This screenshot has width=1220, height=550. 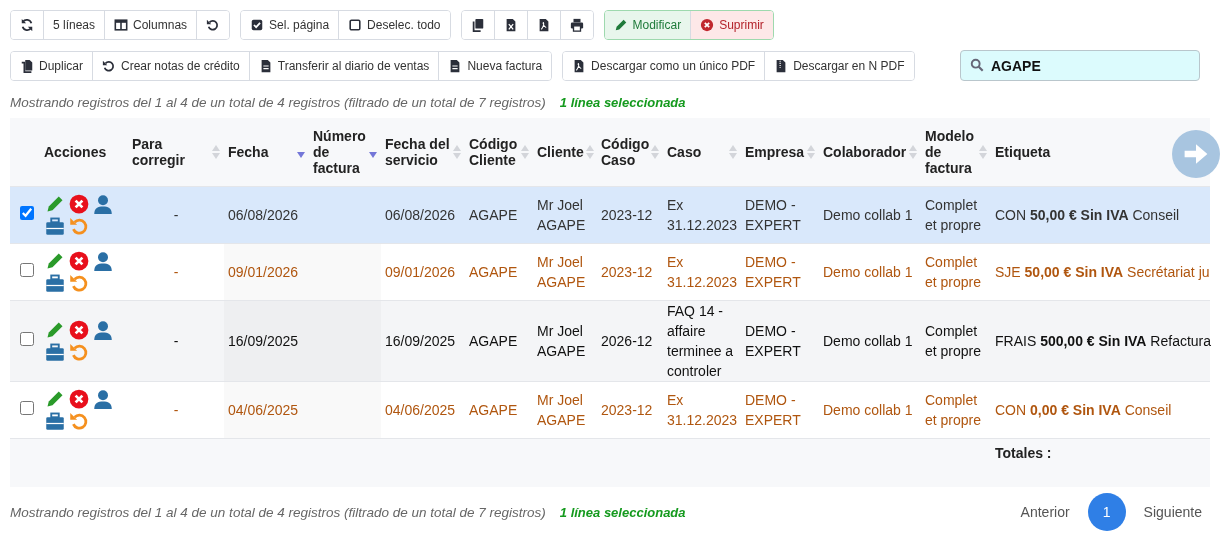 I want to click on column-header: Acciones, so click(x=75, y=152).